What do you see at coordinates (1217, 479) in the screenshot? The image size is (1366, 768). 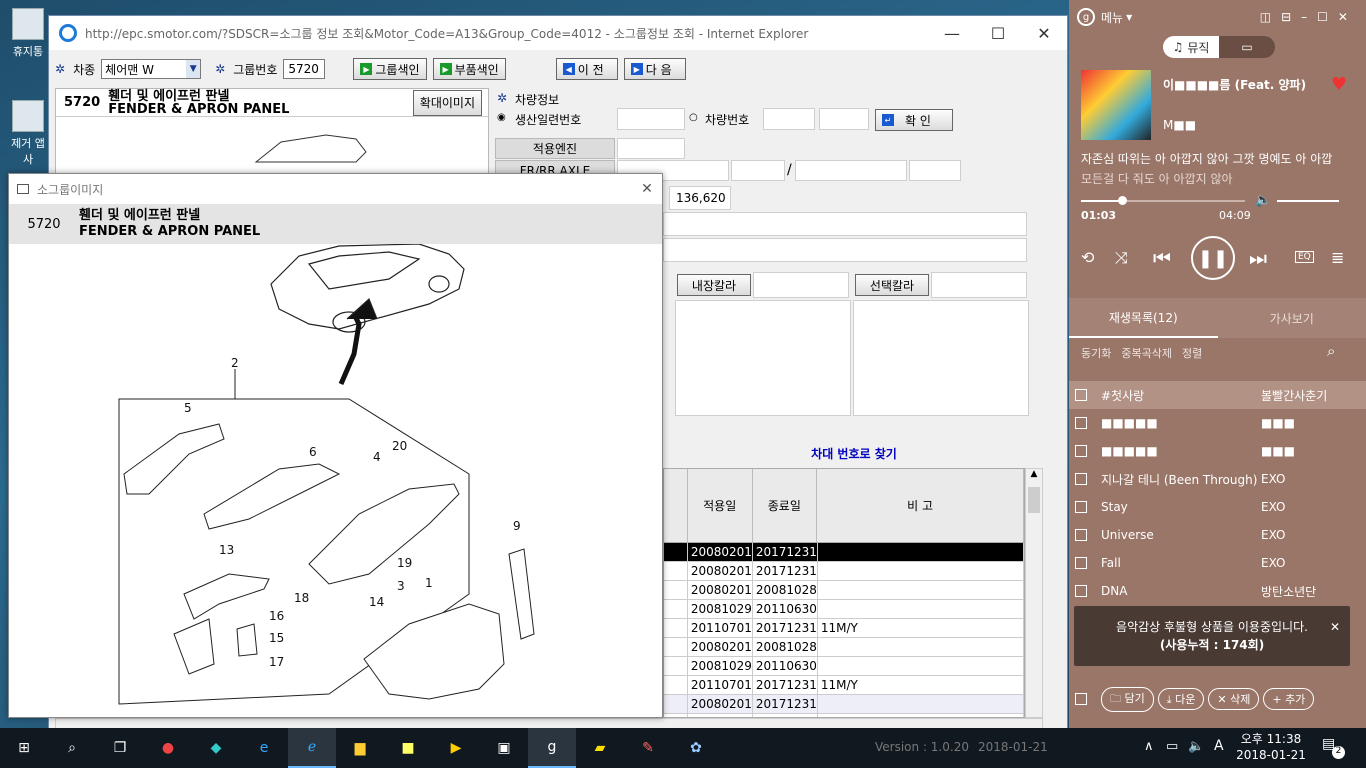 I see `list-item: 지나갈 테니 (Been Through) EXO` at bounding box center [1217, 479].